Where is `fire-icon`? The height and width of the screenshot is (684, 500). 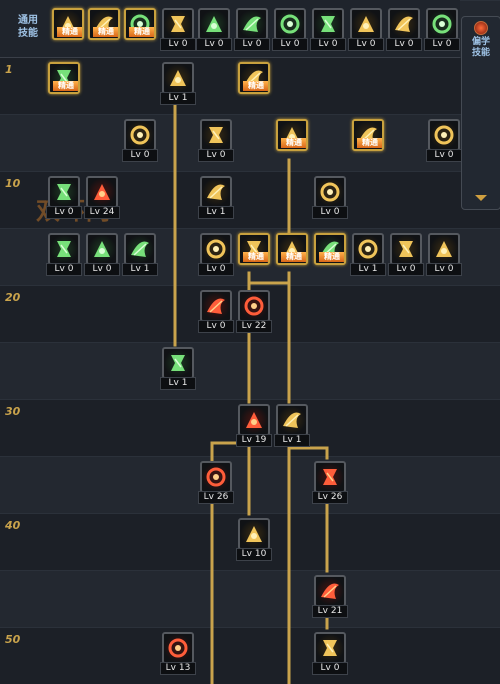
fire-icon is located at coordinates (216, 192).